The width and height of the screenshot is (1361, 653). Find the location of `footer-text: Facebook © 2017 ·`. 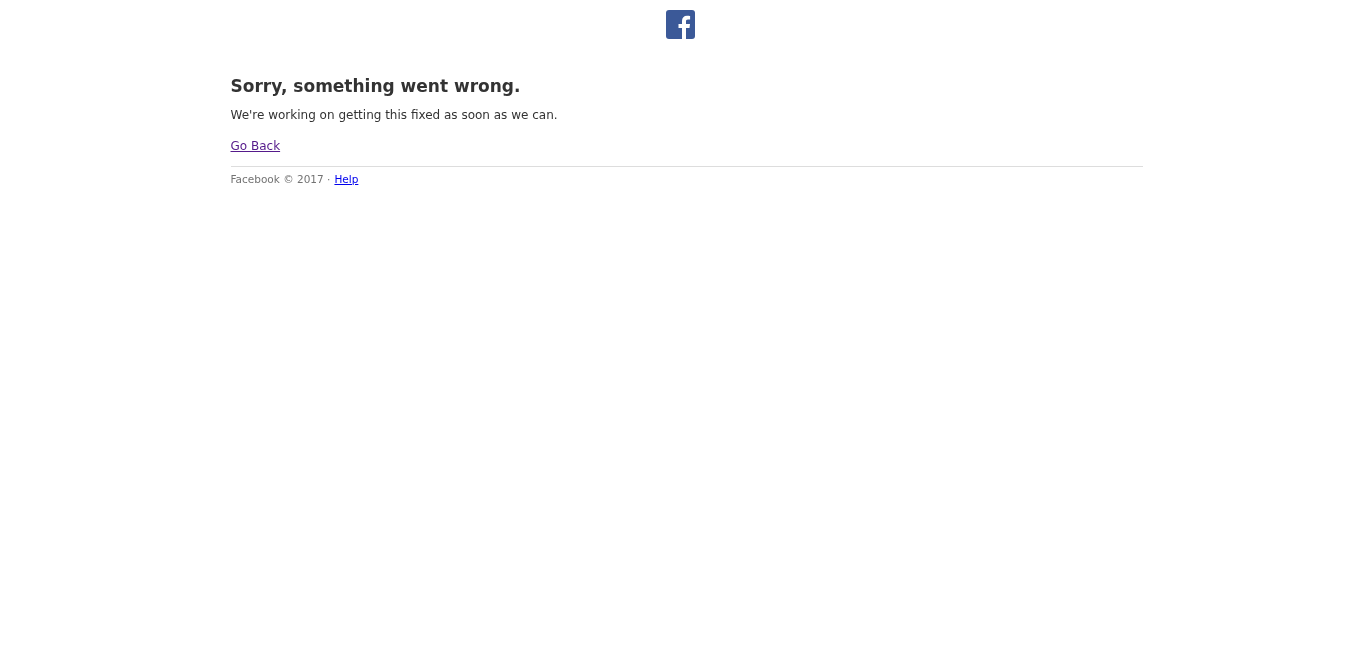

footer-text: Facebook © 2017 · is located at coordinates (280, 179).